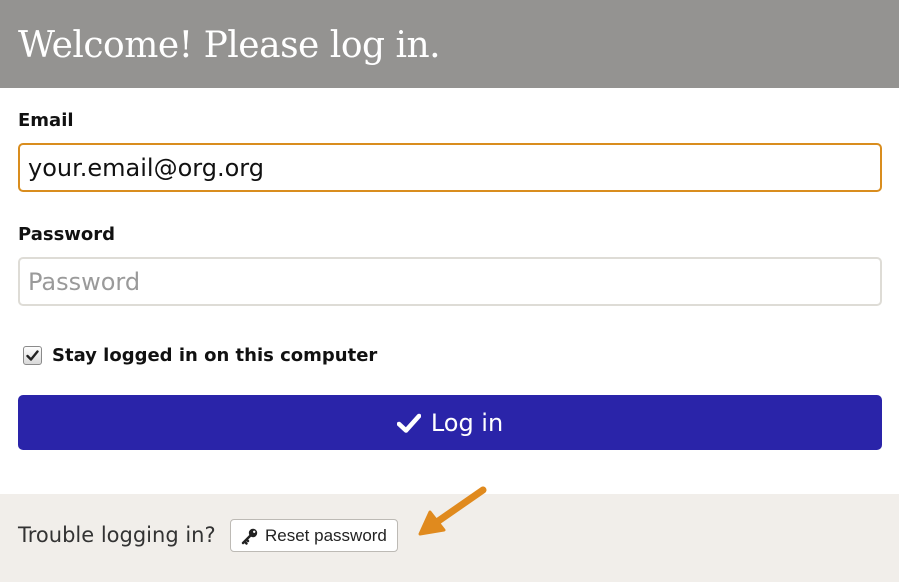 This screenshot has width=899, height=582. I want to click on email-field, so click(450, 167).